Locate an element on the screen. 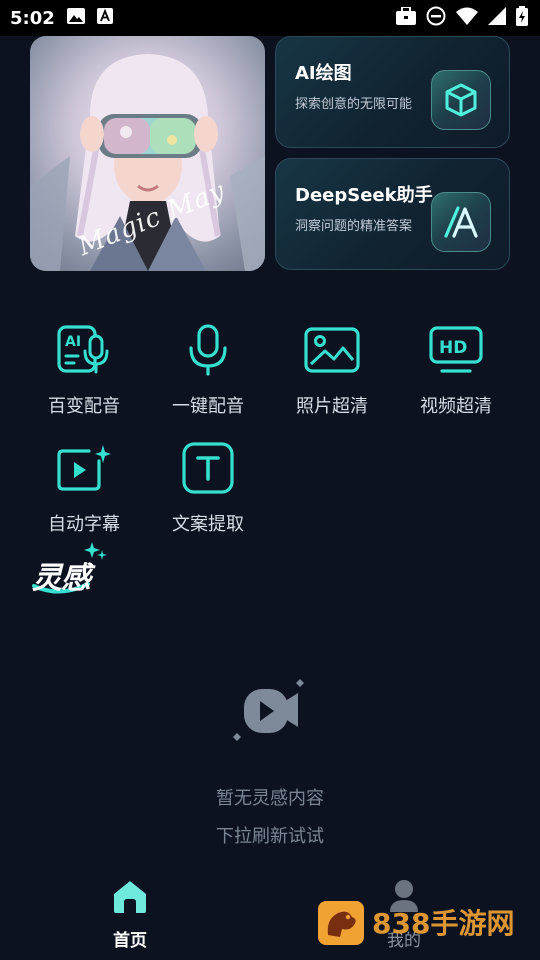  nav-home-label: 首页 is located at coordinates (130, 941).